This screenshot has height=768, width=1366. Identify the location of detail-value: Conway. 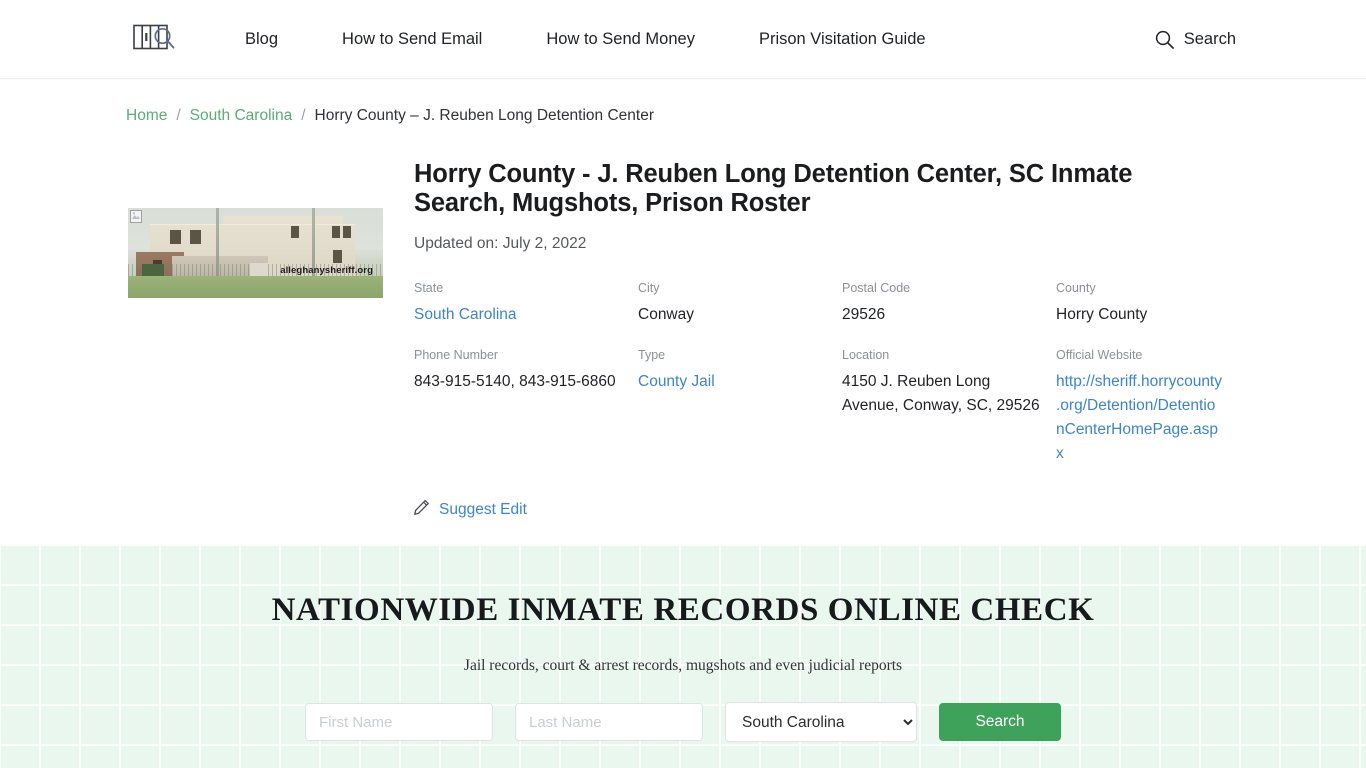
(666, 314).